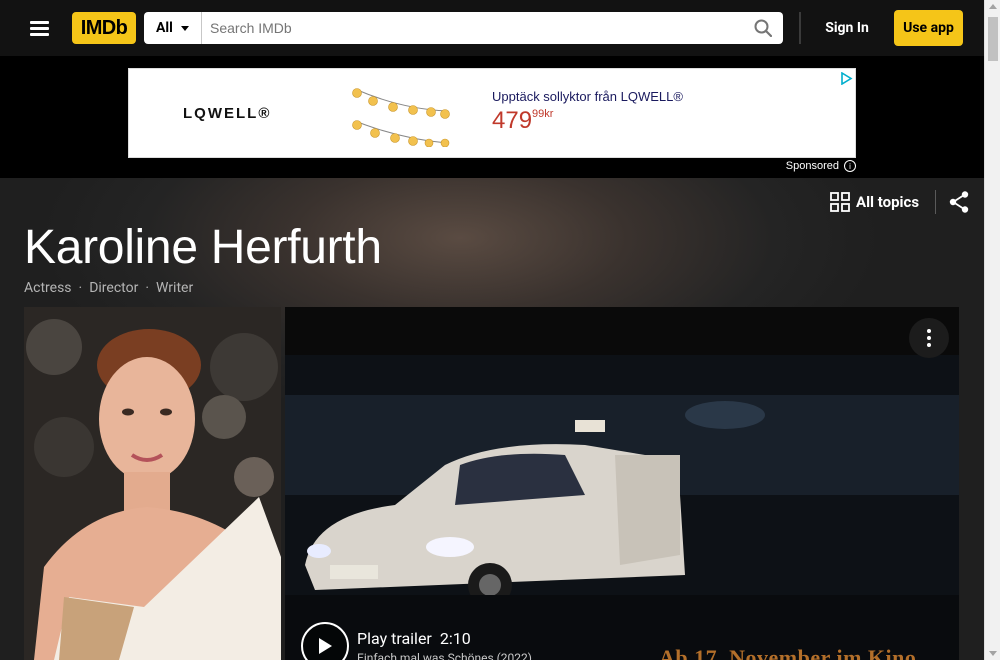  I want to click on all-topics-button: All topics, so click(874, 202).